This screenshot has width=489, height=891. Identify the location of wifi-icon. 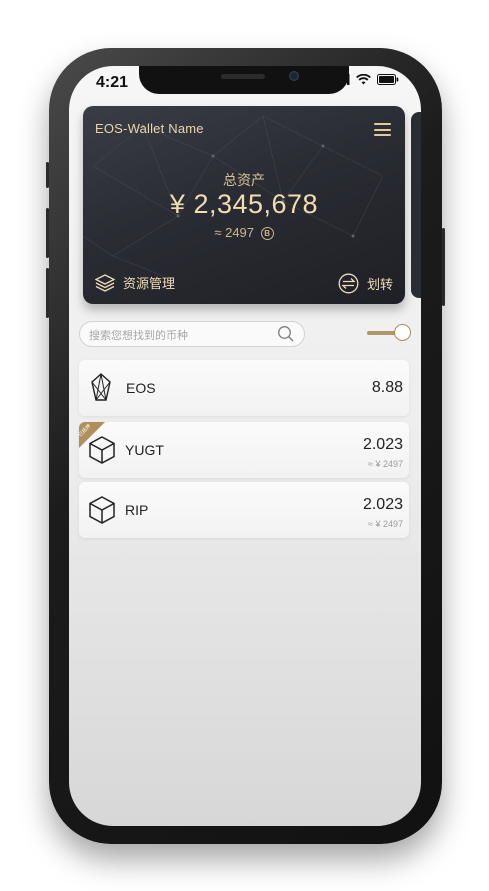
(363, 79).